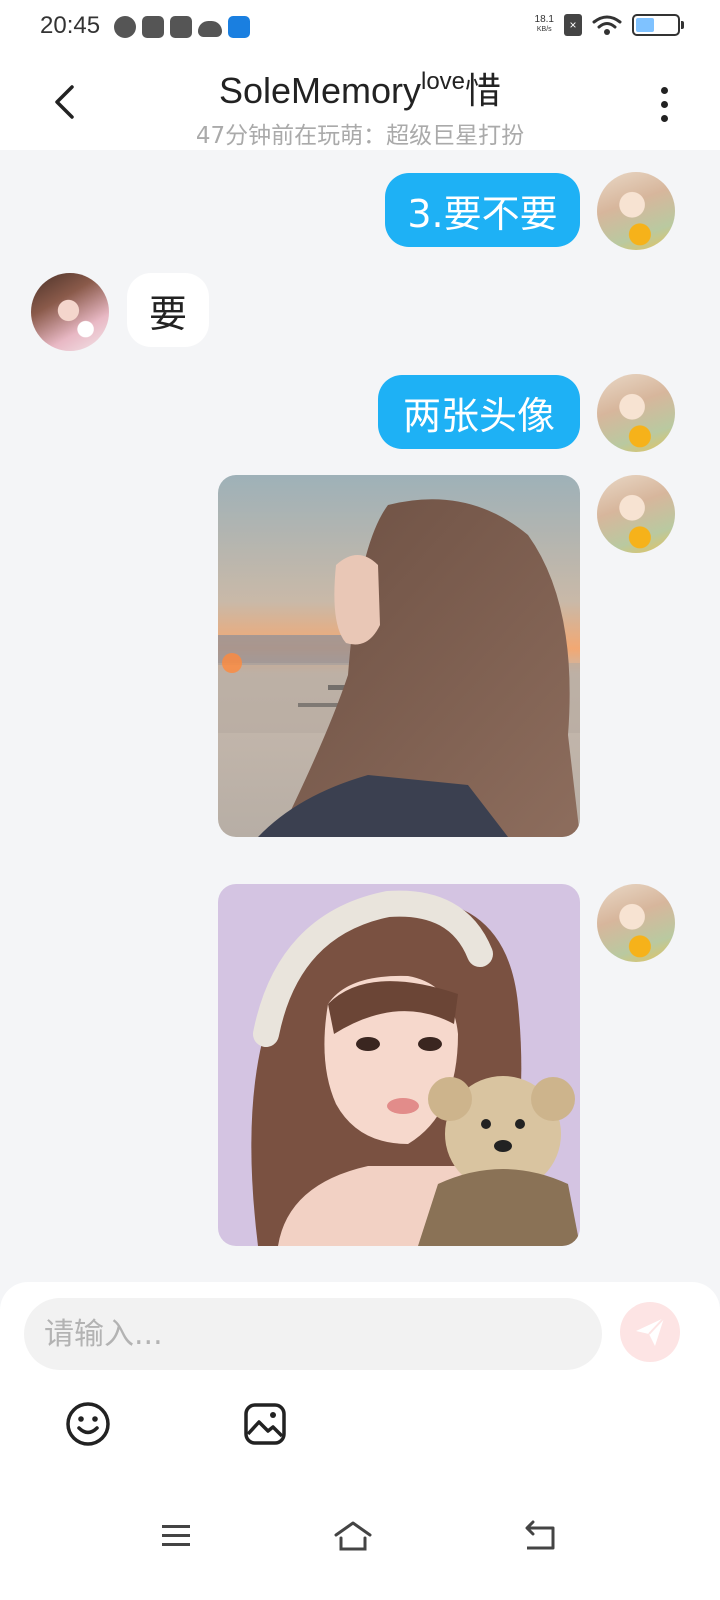 Image resolution: width=720 pixels, height=1600 pixels. I want to click on wifi-icon, so click(607, 25).